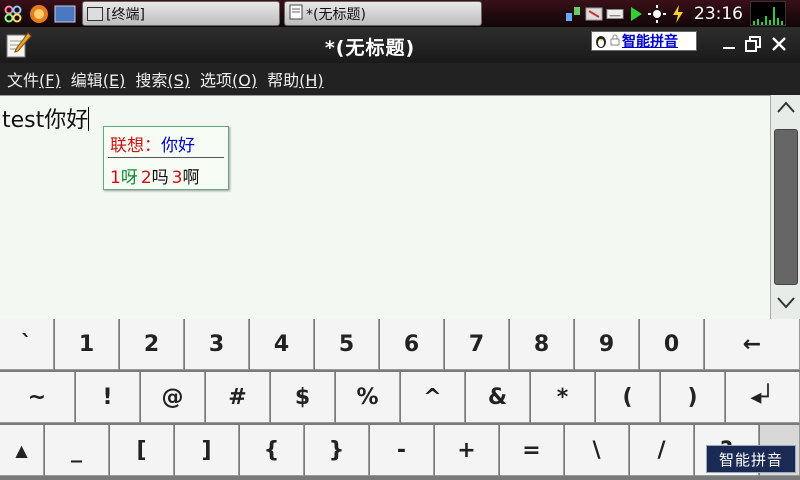  What do you see at coordinates (615, 41) in the screenshot?
I see `lock-icon` at bounding box center [615, 41].